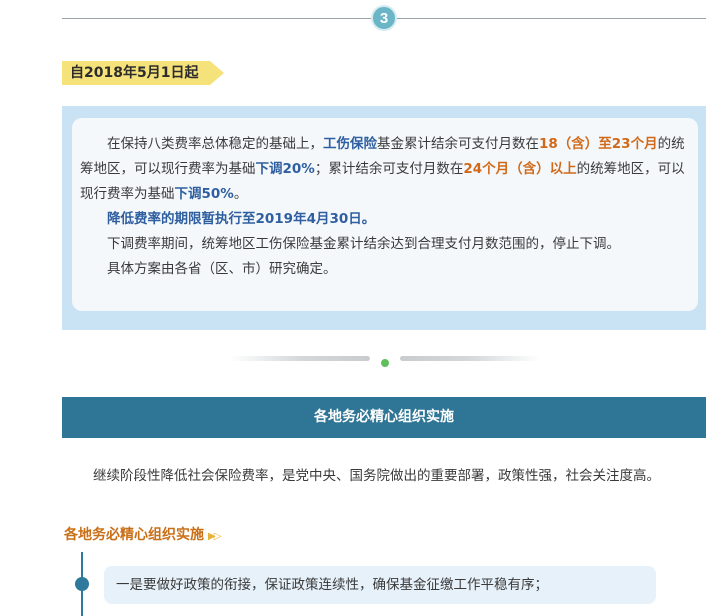 The height and width of the screenshot is (616, 719). I want to click on double-triangle-icon: ▶▷, so click(214, 536).